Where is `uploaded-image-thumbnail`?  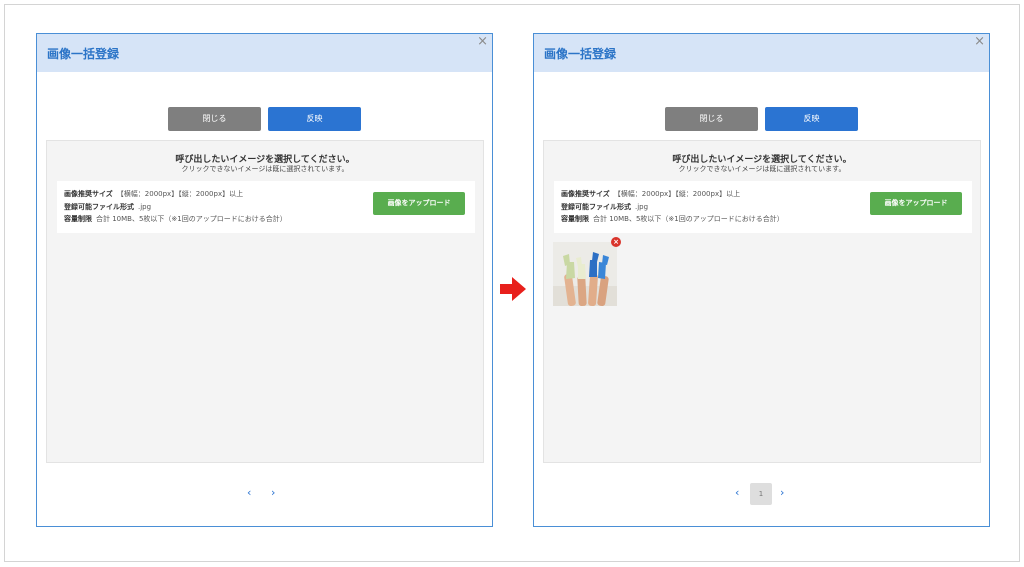 uploaded-image-thumbnail is located at coordinates (585, 274).